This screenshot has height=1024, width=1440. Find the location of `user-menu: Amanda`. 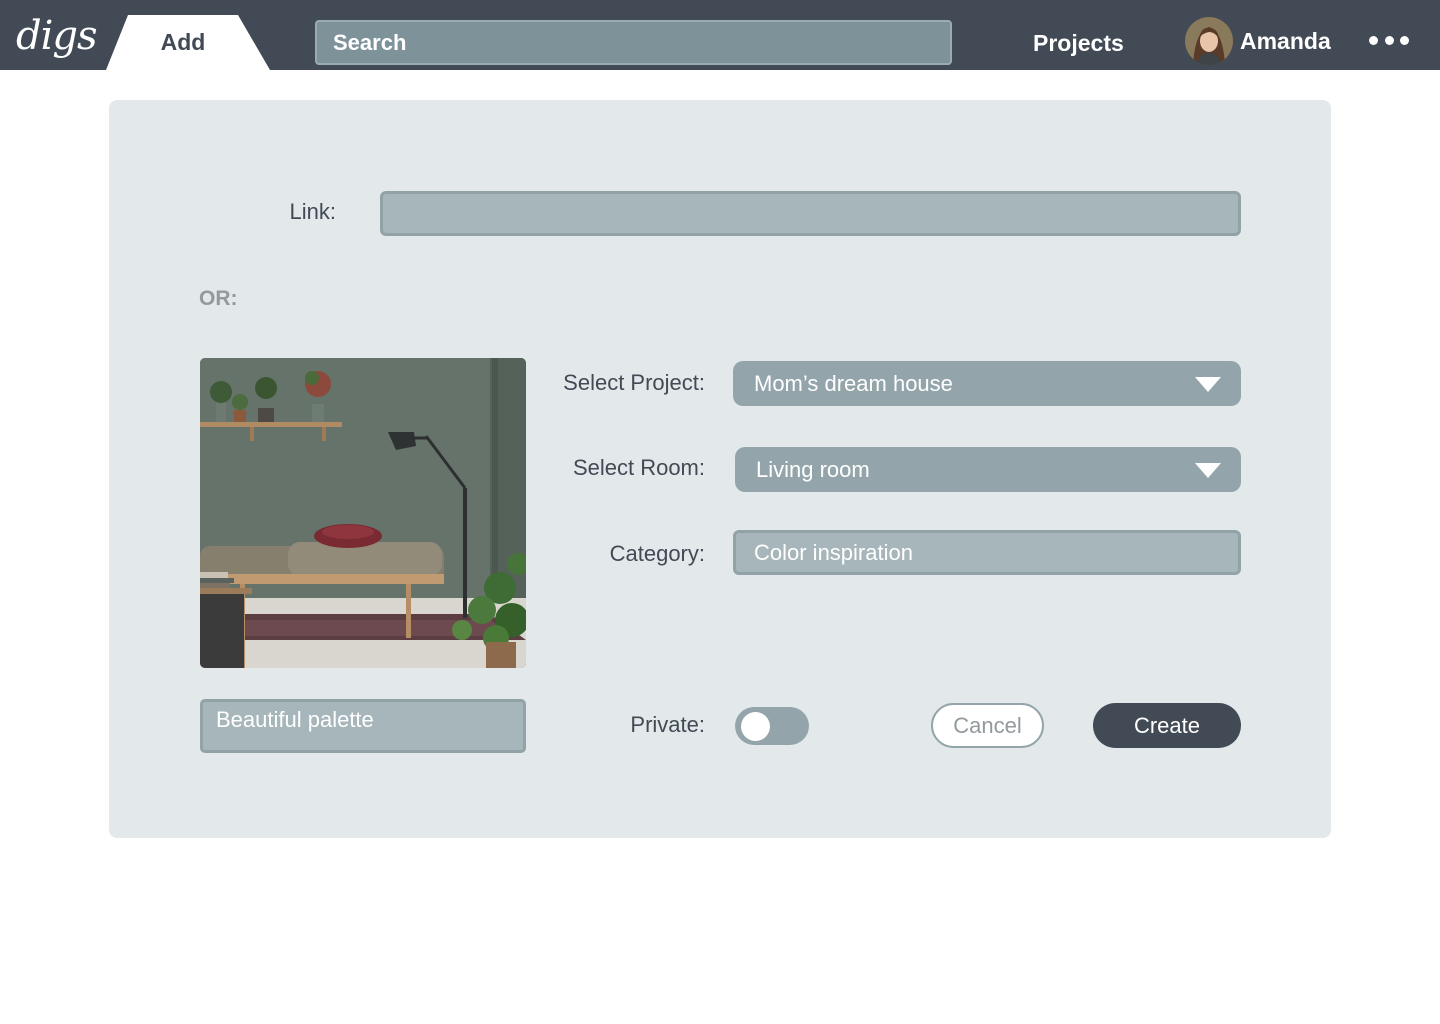

user-menu: Amanda is located at coordinates (1258, 41).